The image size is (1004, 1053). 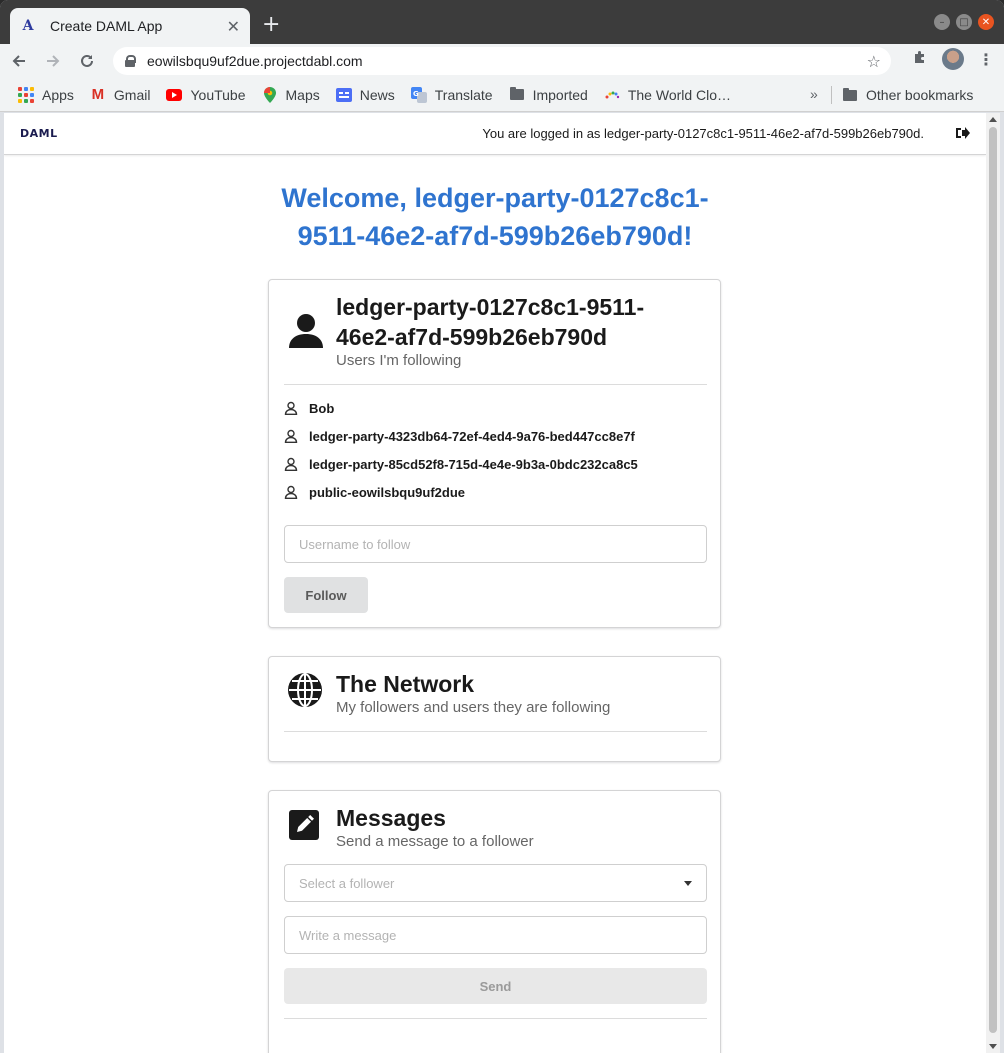 What do you see at coordinates (405, 684) in the screenshot?
I see `network-card-title: The Network` at bounding box center [405, 684].